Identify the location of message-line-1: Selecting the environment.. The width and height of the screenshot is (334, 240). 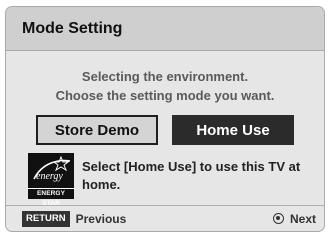
(165, 76).